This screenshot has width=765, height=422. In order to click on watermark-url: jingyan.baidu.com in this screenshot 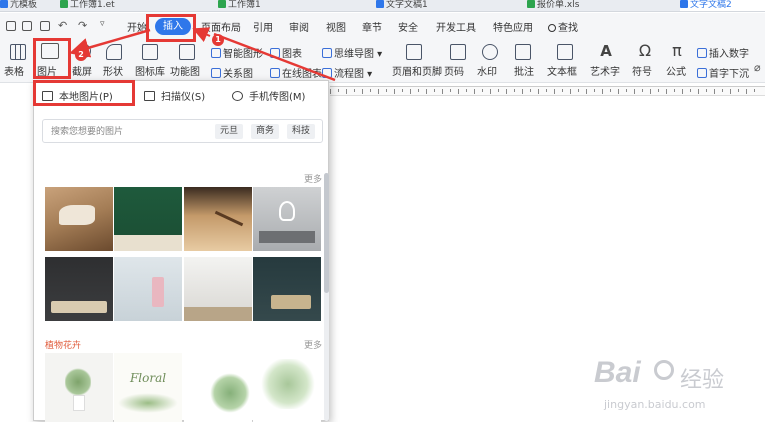, I will do `click(655, 404)`.